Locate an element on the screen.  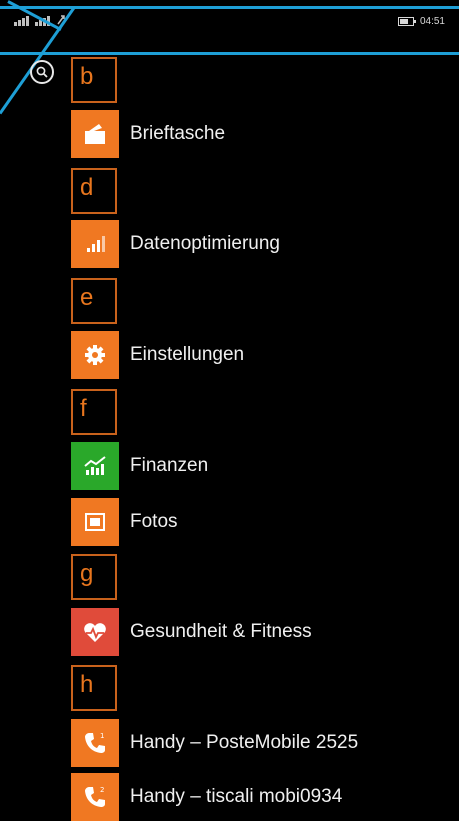
app-item-datenoptimierung: Datenoptimierung is located at coordinates (175, 244).